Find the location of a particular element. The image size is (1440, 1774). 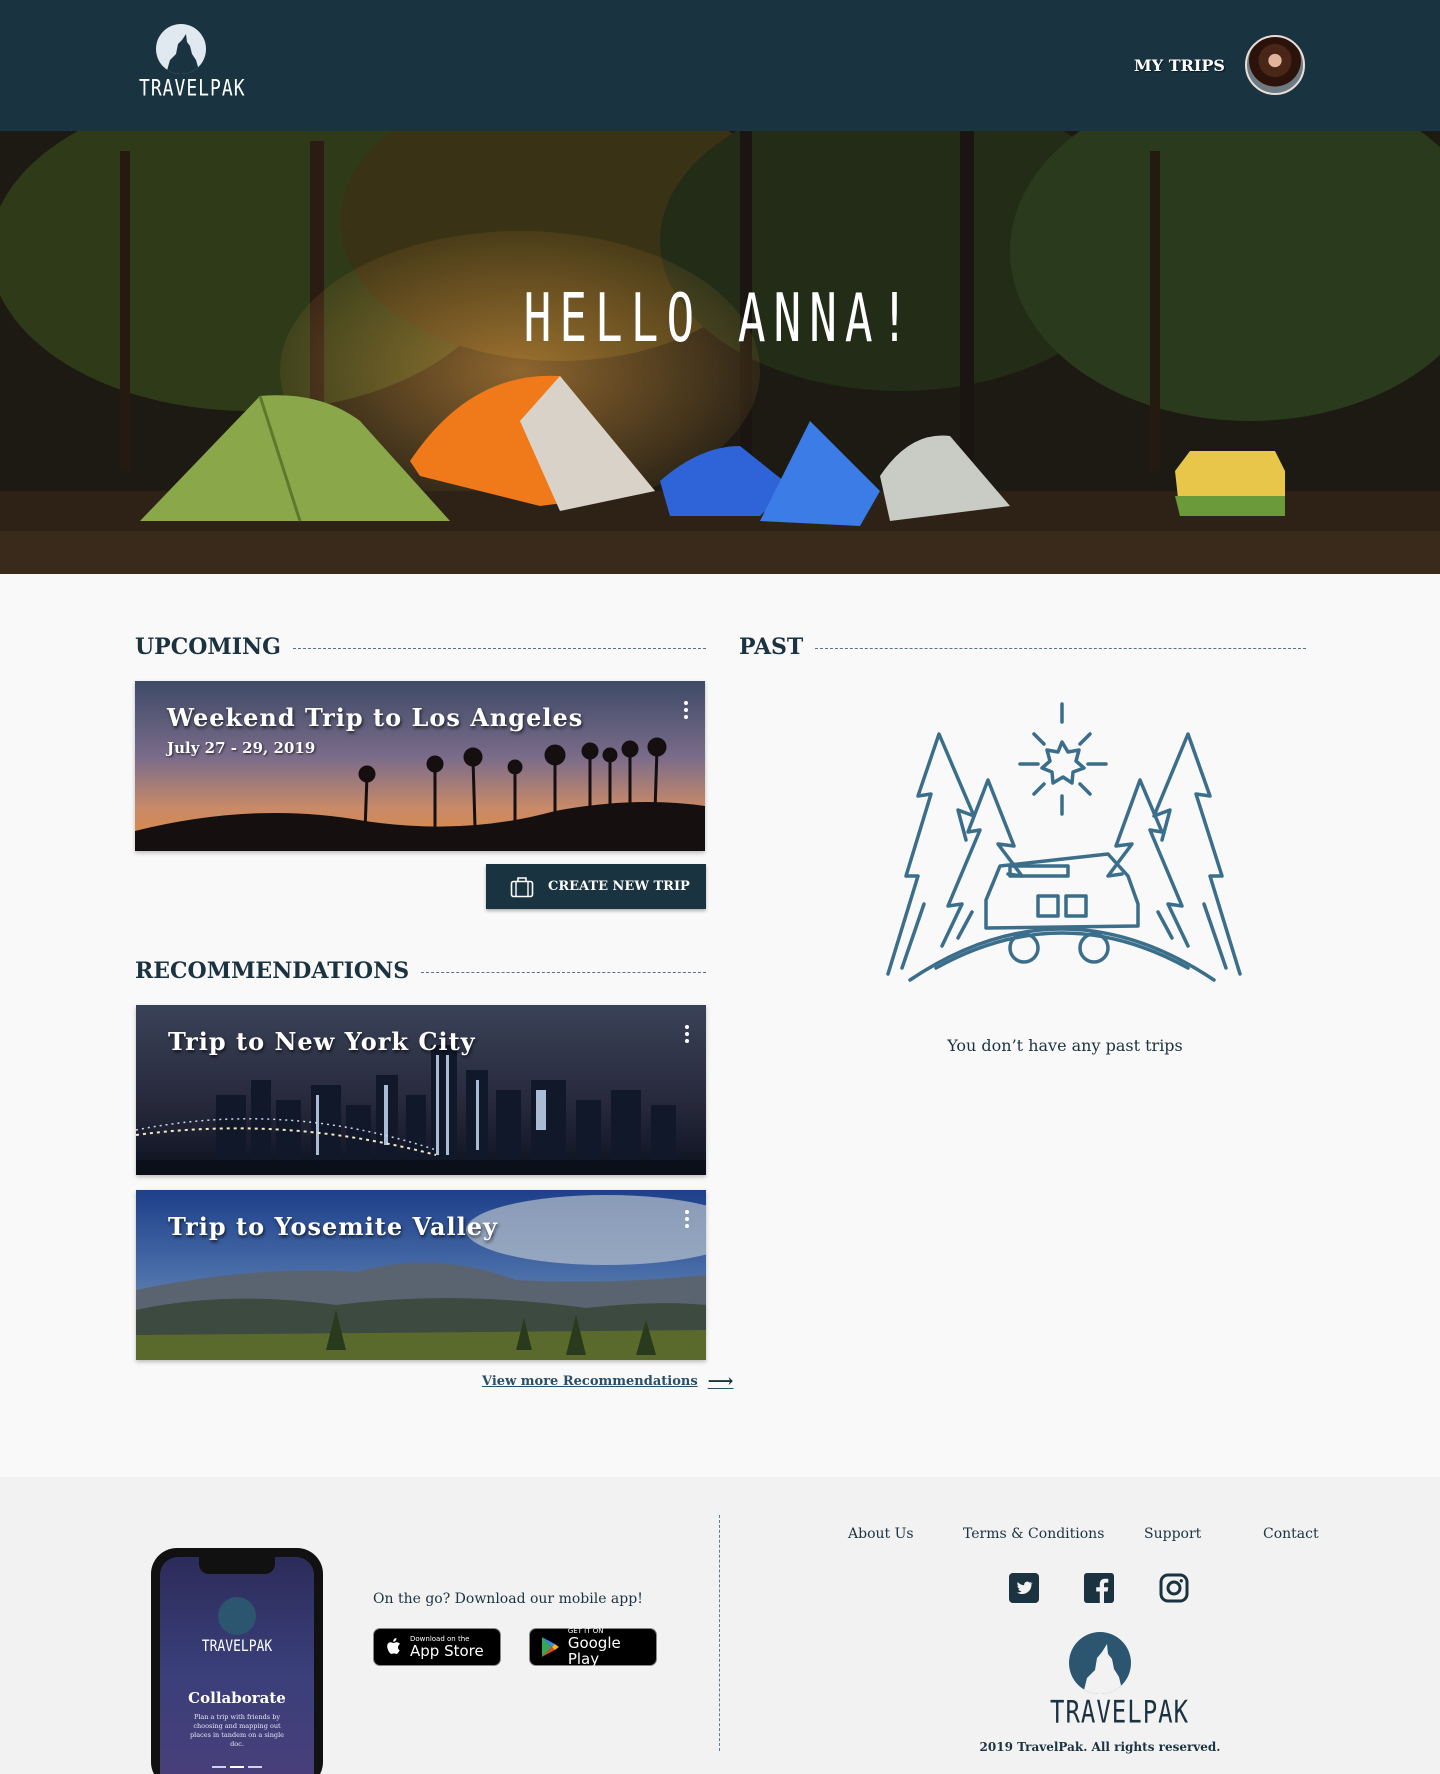

apple-icon is located at coordinates (393, 1646).